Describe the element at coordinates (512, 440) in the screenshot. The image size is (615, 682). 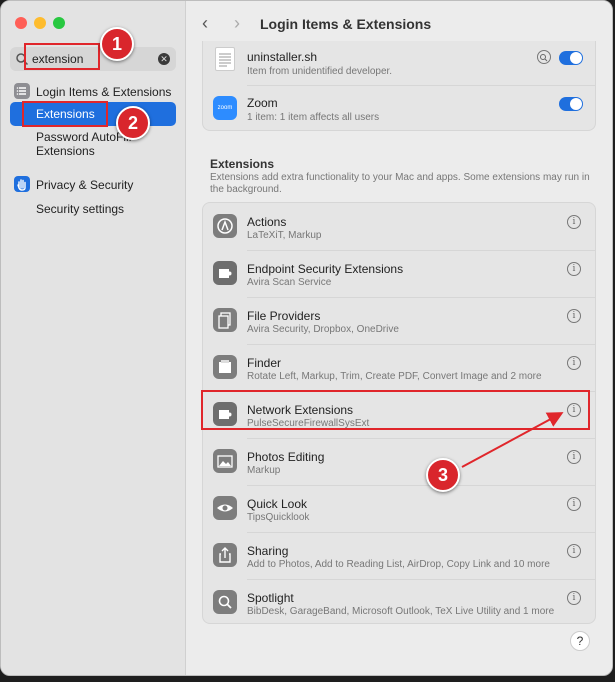
I see `annotation-arrow` at that location.